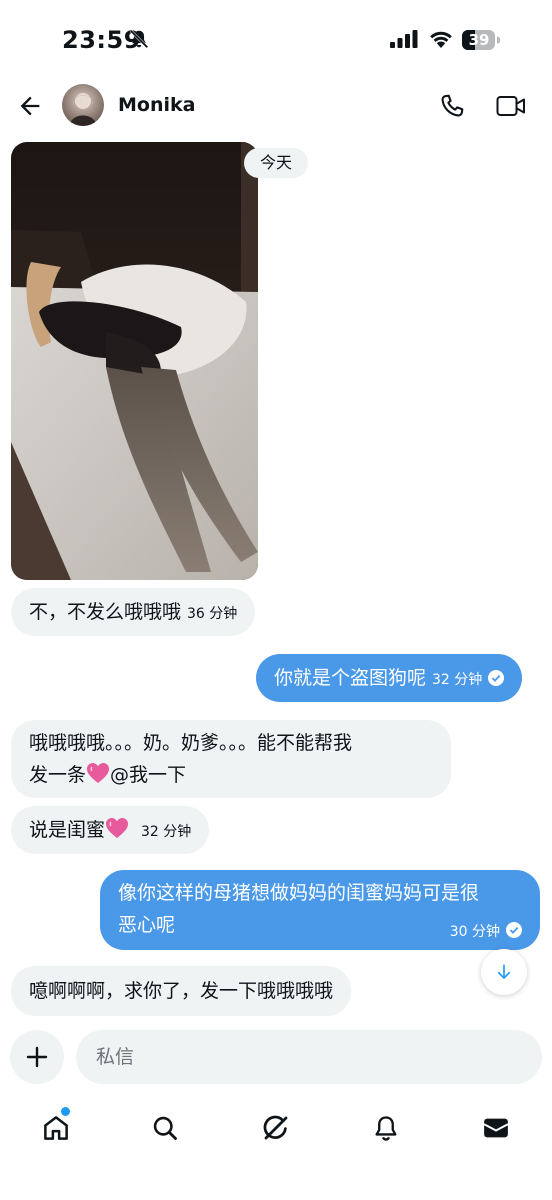 Image resolution: width=552 pixels, height=1200 pixels. I want to click on nav-grok, so click(276, 1128).